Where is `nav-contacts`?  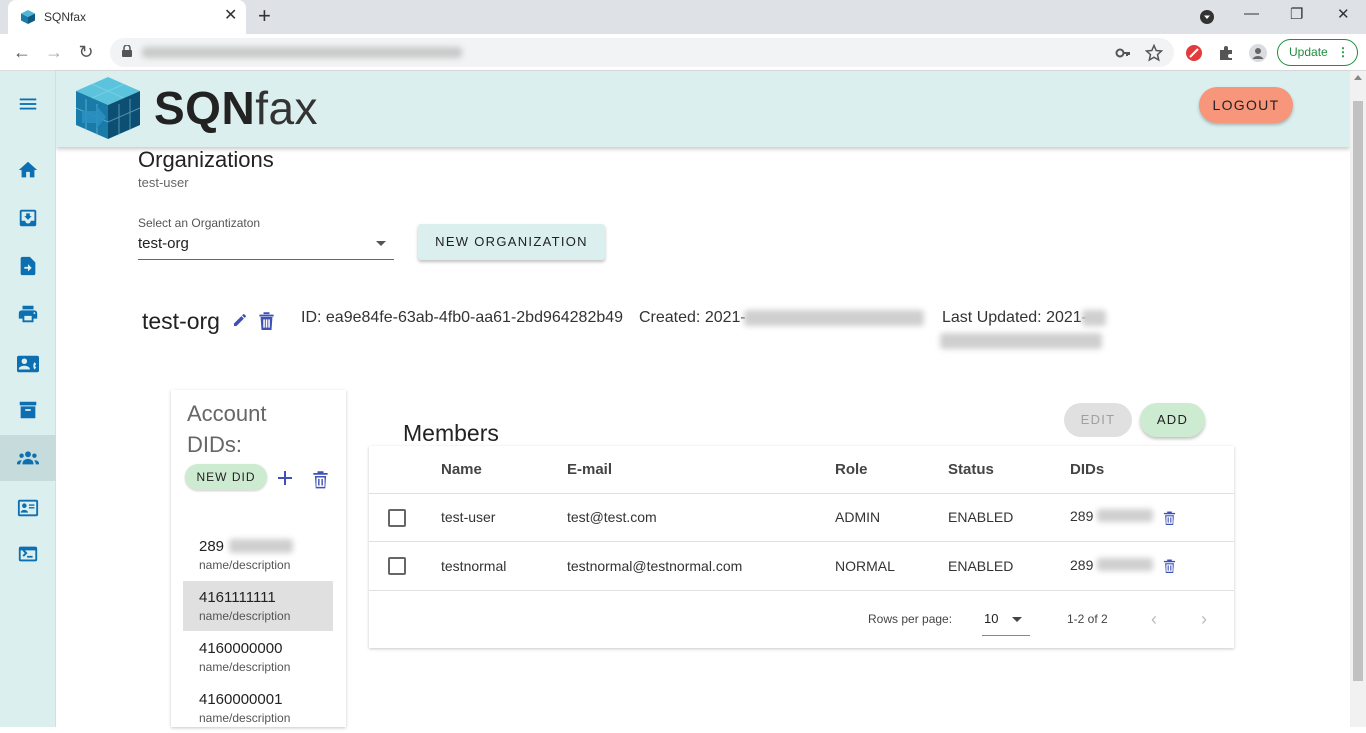 nav-contacts is located at coordinates (28, 364).